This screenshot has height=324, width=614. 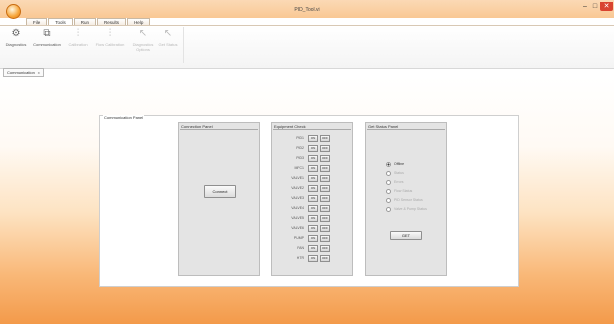 I want to click on equipment-label: VALVE3, so click(x=297, y=198).